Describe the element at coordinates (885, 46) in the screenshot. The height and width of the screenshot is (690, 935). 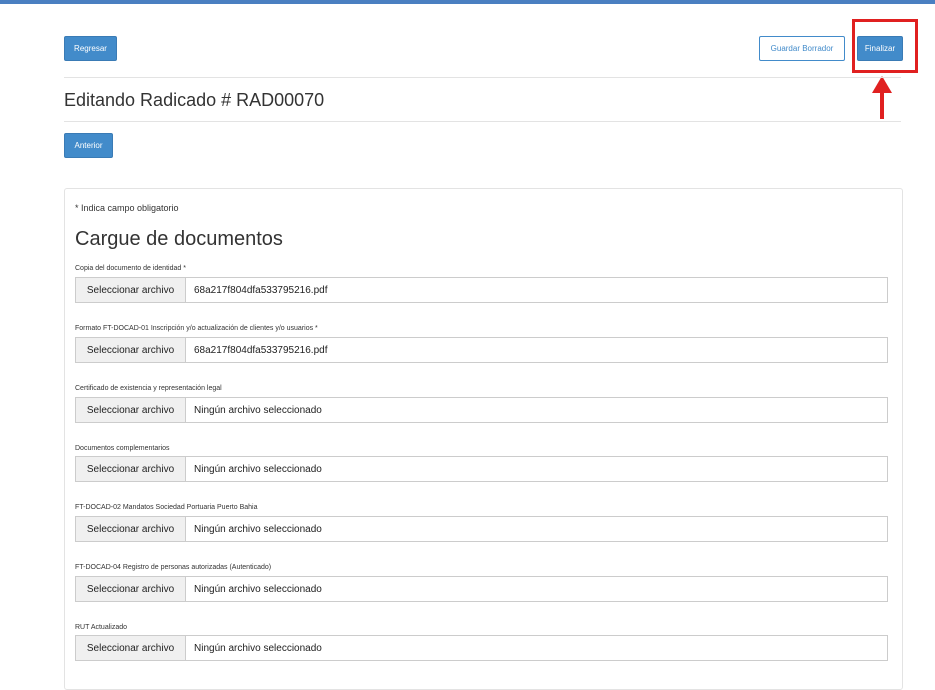
I see `highlight-box` at that location.